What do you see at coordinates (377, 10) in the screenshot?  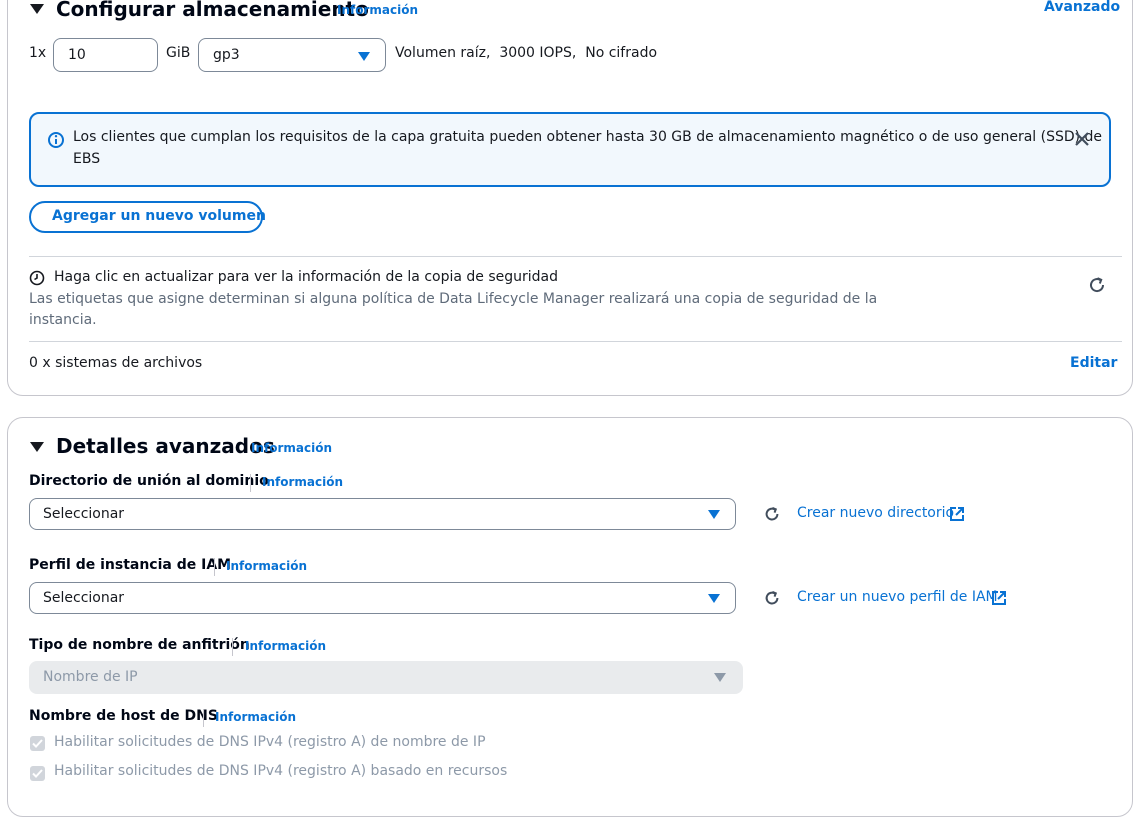 I see `storage-info-link: Información` at bounding box center [377, 10].